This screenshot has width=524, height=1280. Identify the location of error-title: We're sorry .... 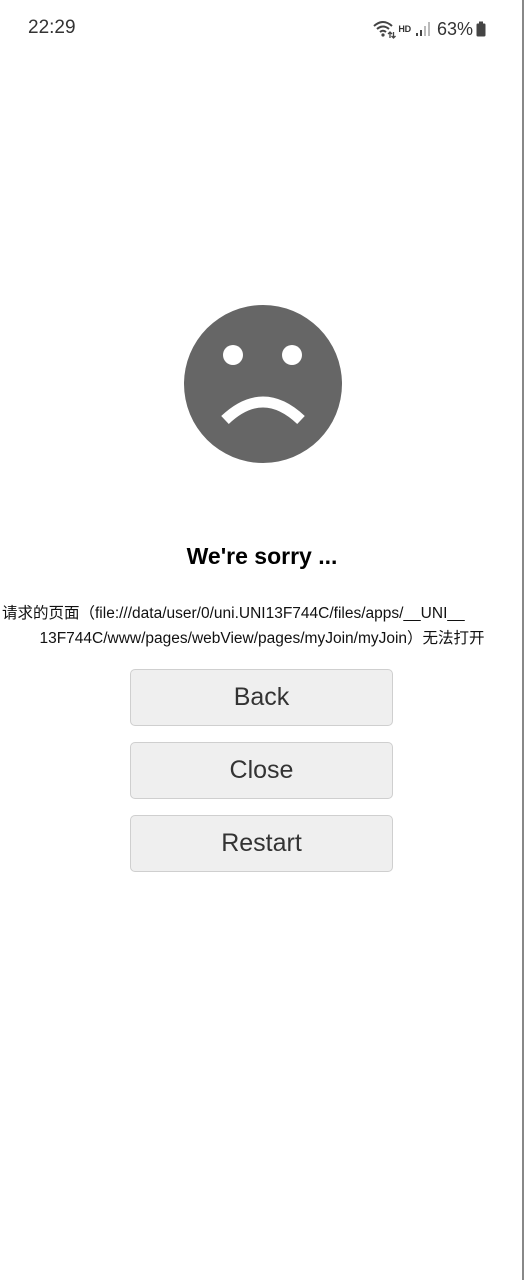
(262, 556).